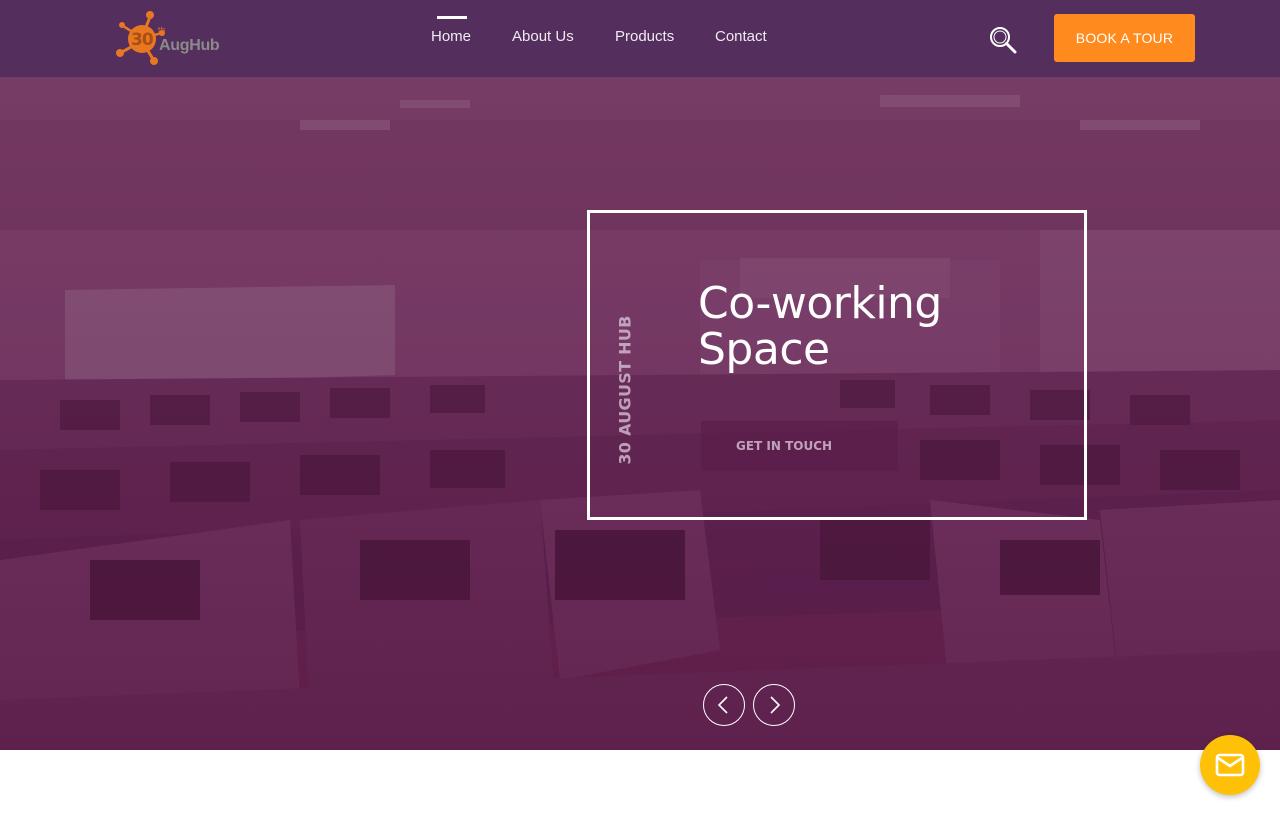  Describe the element at coordinates (452, 17) in the screenshot. I see `nav-active-indicator` at that location.